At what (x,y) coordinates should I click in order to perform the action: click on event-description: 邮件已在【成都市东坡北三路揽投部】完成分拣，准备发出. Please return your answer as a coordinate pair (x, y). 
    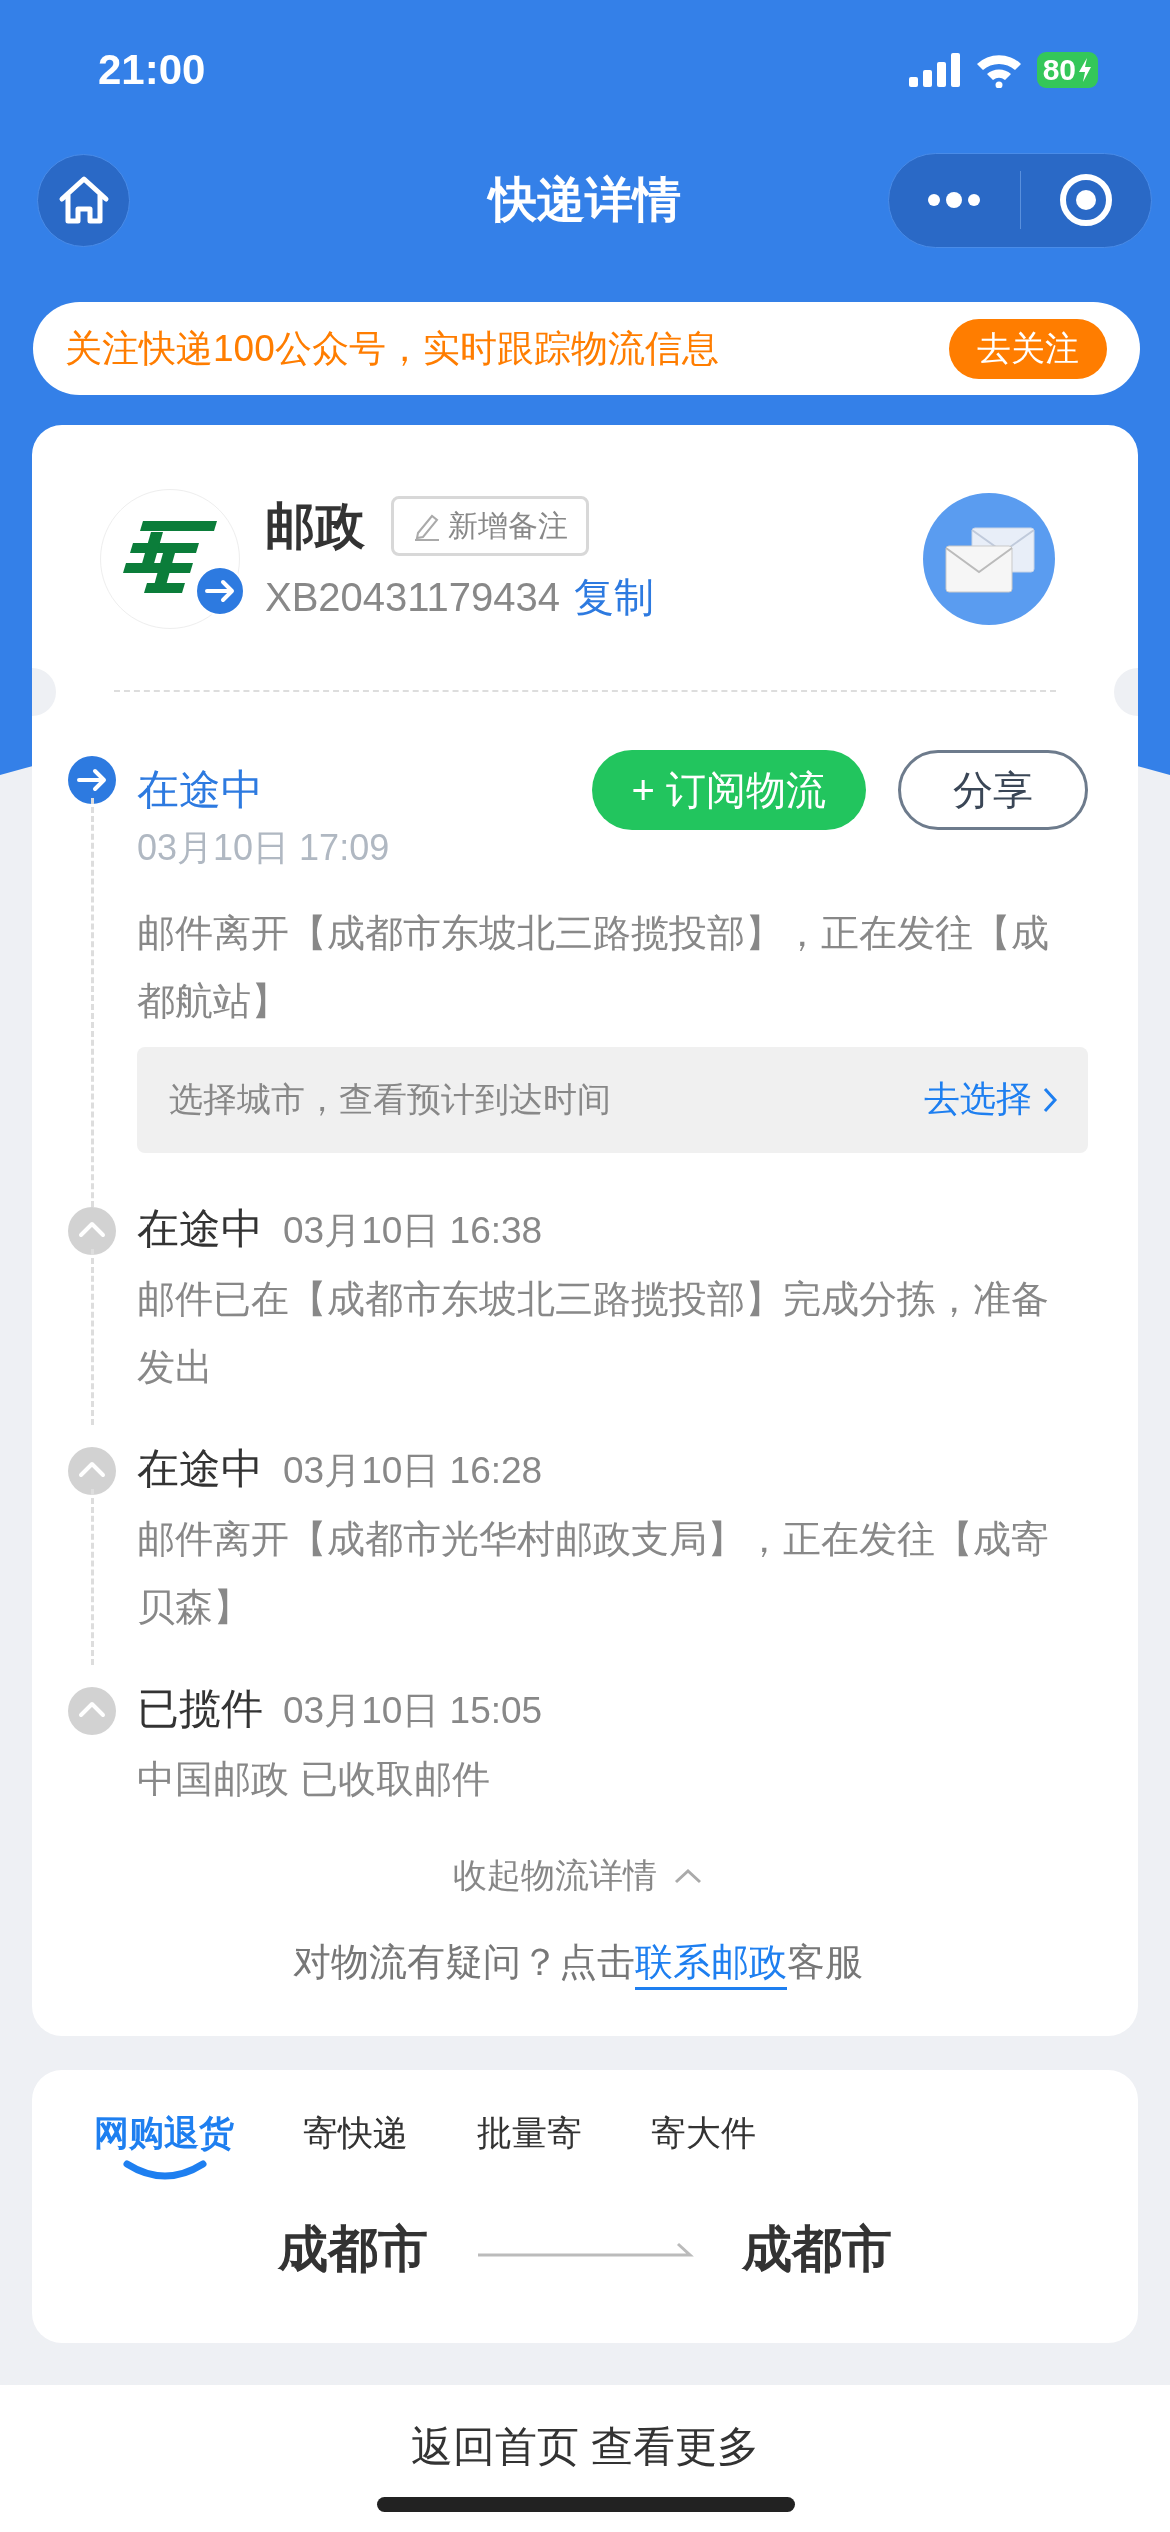
    Looking at the image, I should click on (593, 1333).